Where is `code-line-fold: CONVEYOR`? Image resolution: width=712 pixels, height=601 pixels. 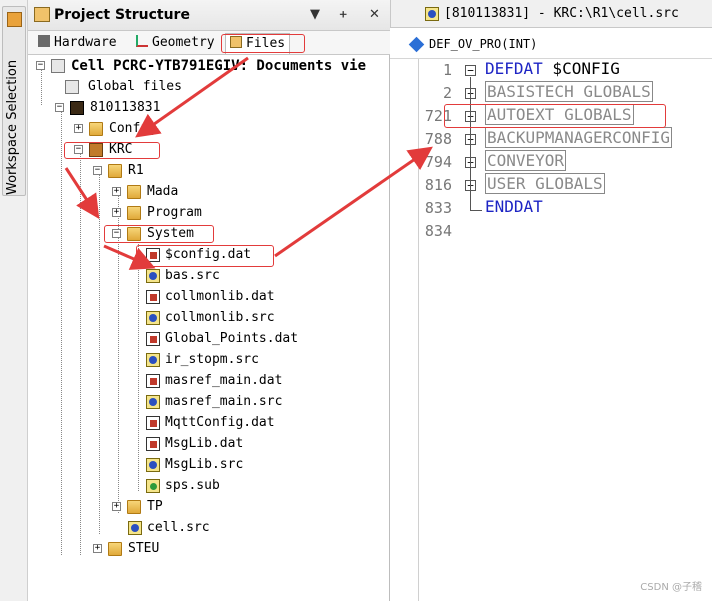 code-line-fold: CONVEYOR is located at coordinates (526, 161).